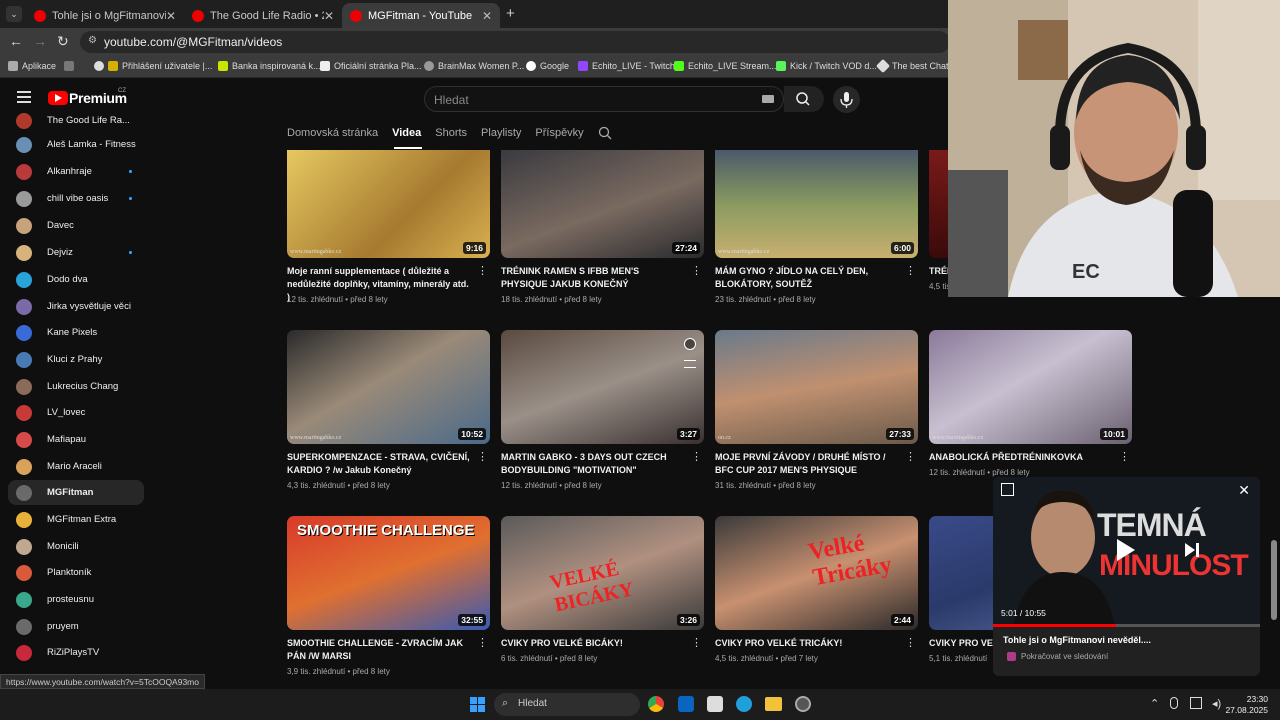 The width and height of the screenshot is (1280, 720). Describe the element at coordinates (1192, 550) in the screenshot. I see `next-icon` at that location.